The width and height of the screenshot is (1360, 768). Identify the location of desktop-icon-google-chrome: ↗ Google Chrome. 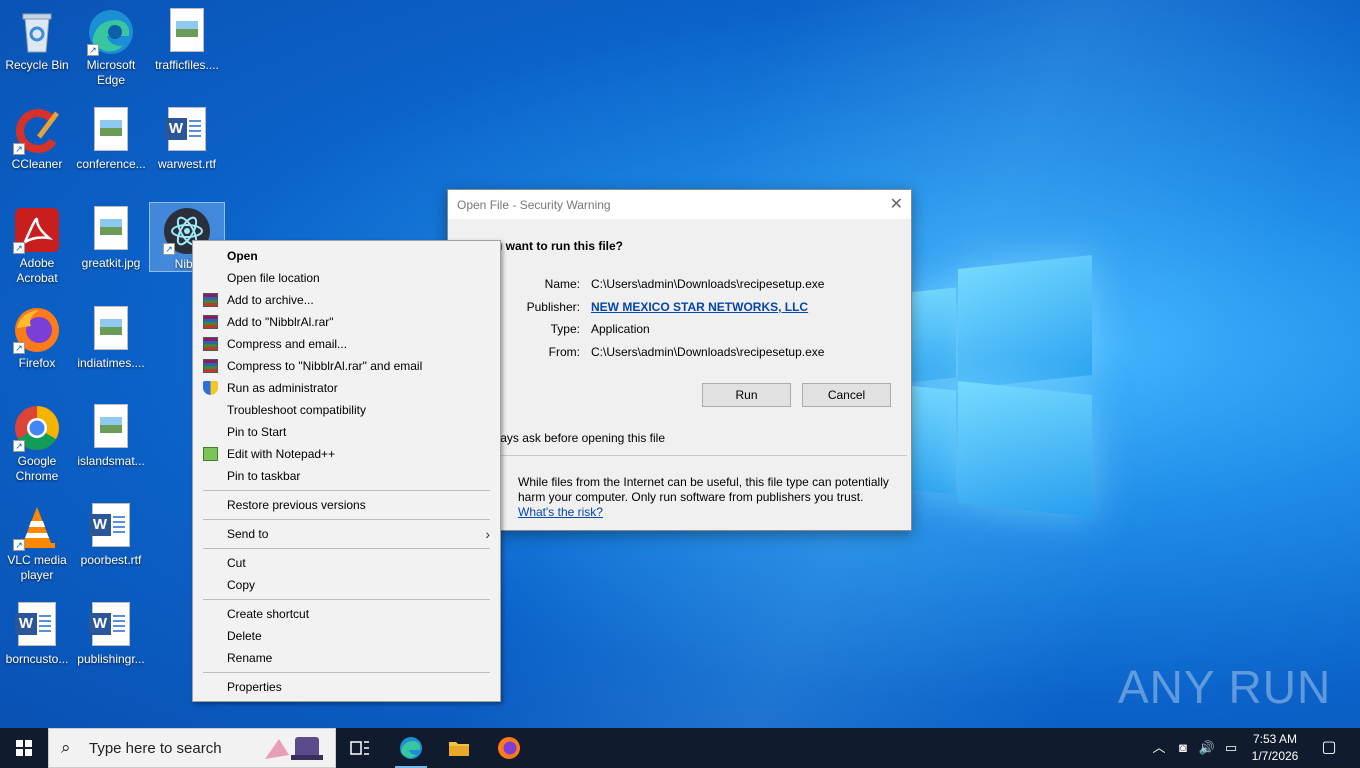
(37, 445).